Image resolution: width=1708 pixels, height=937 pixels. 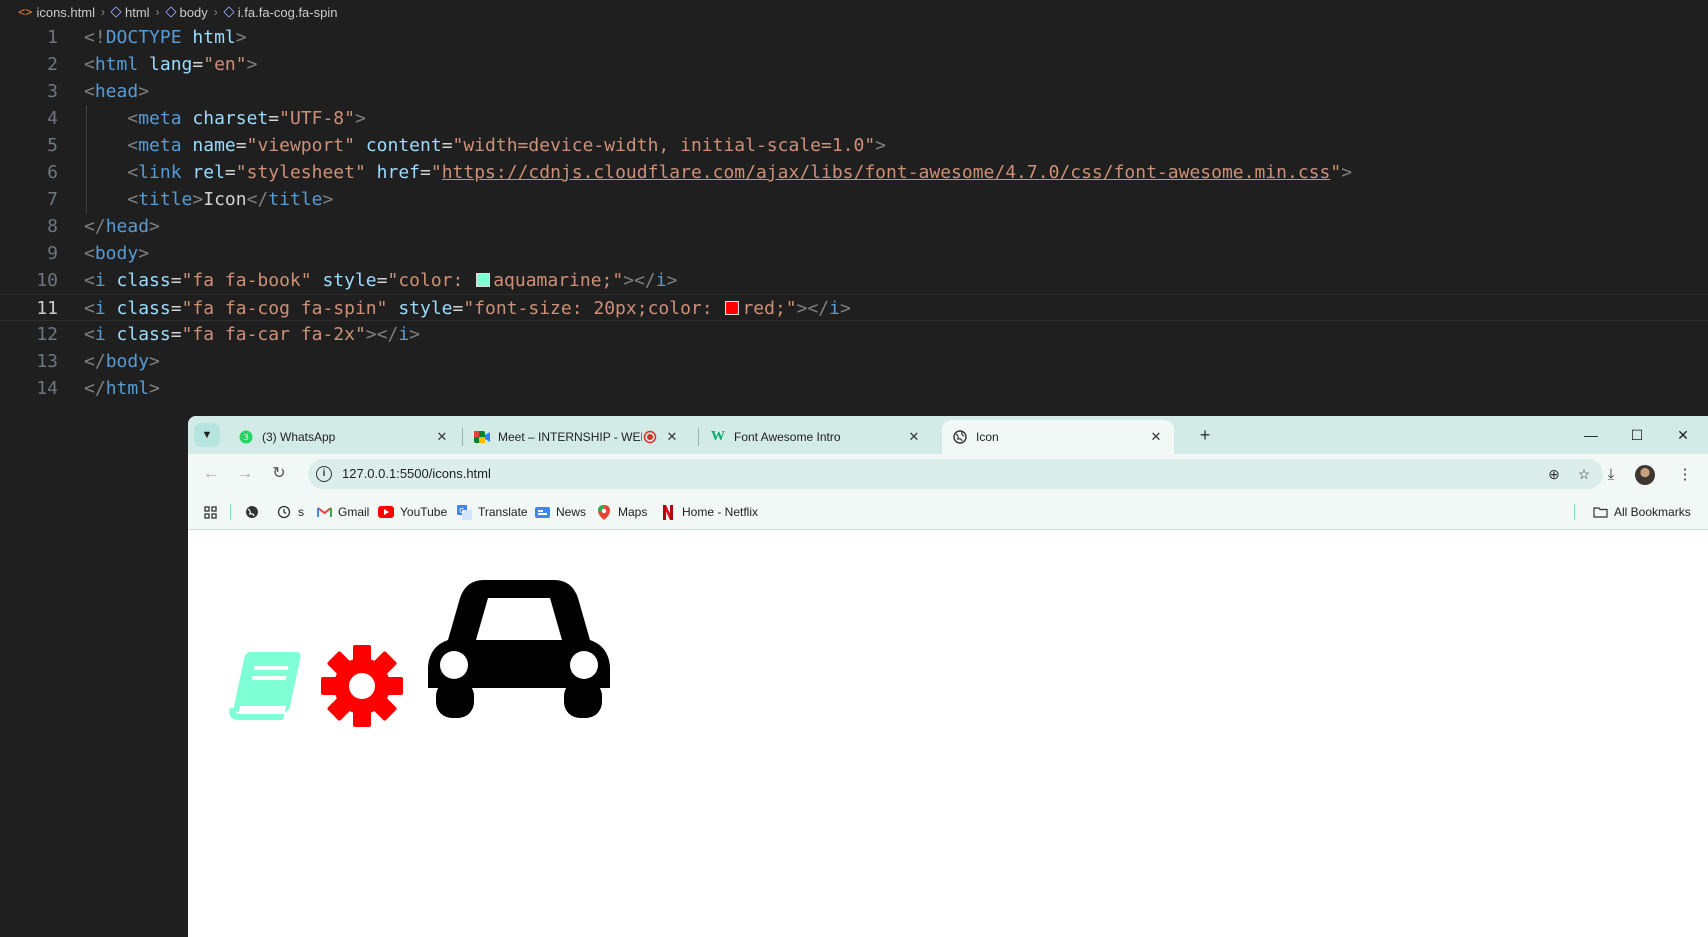 I want to click on bookmark-item: Home - Netflix, so click(x=709, y=512).